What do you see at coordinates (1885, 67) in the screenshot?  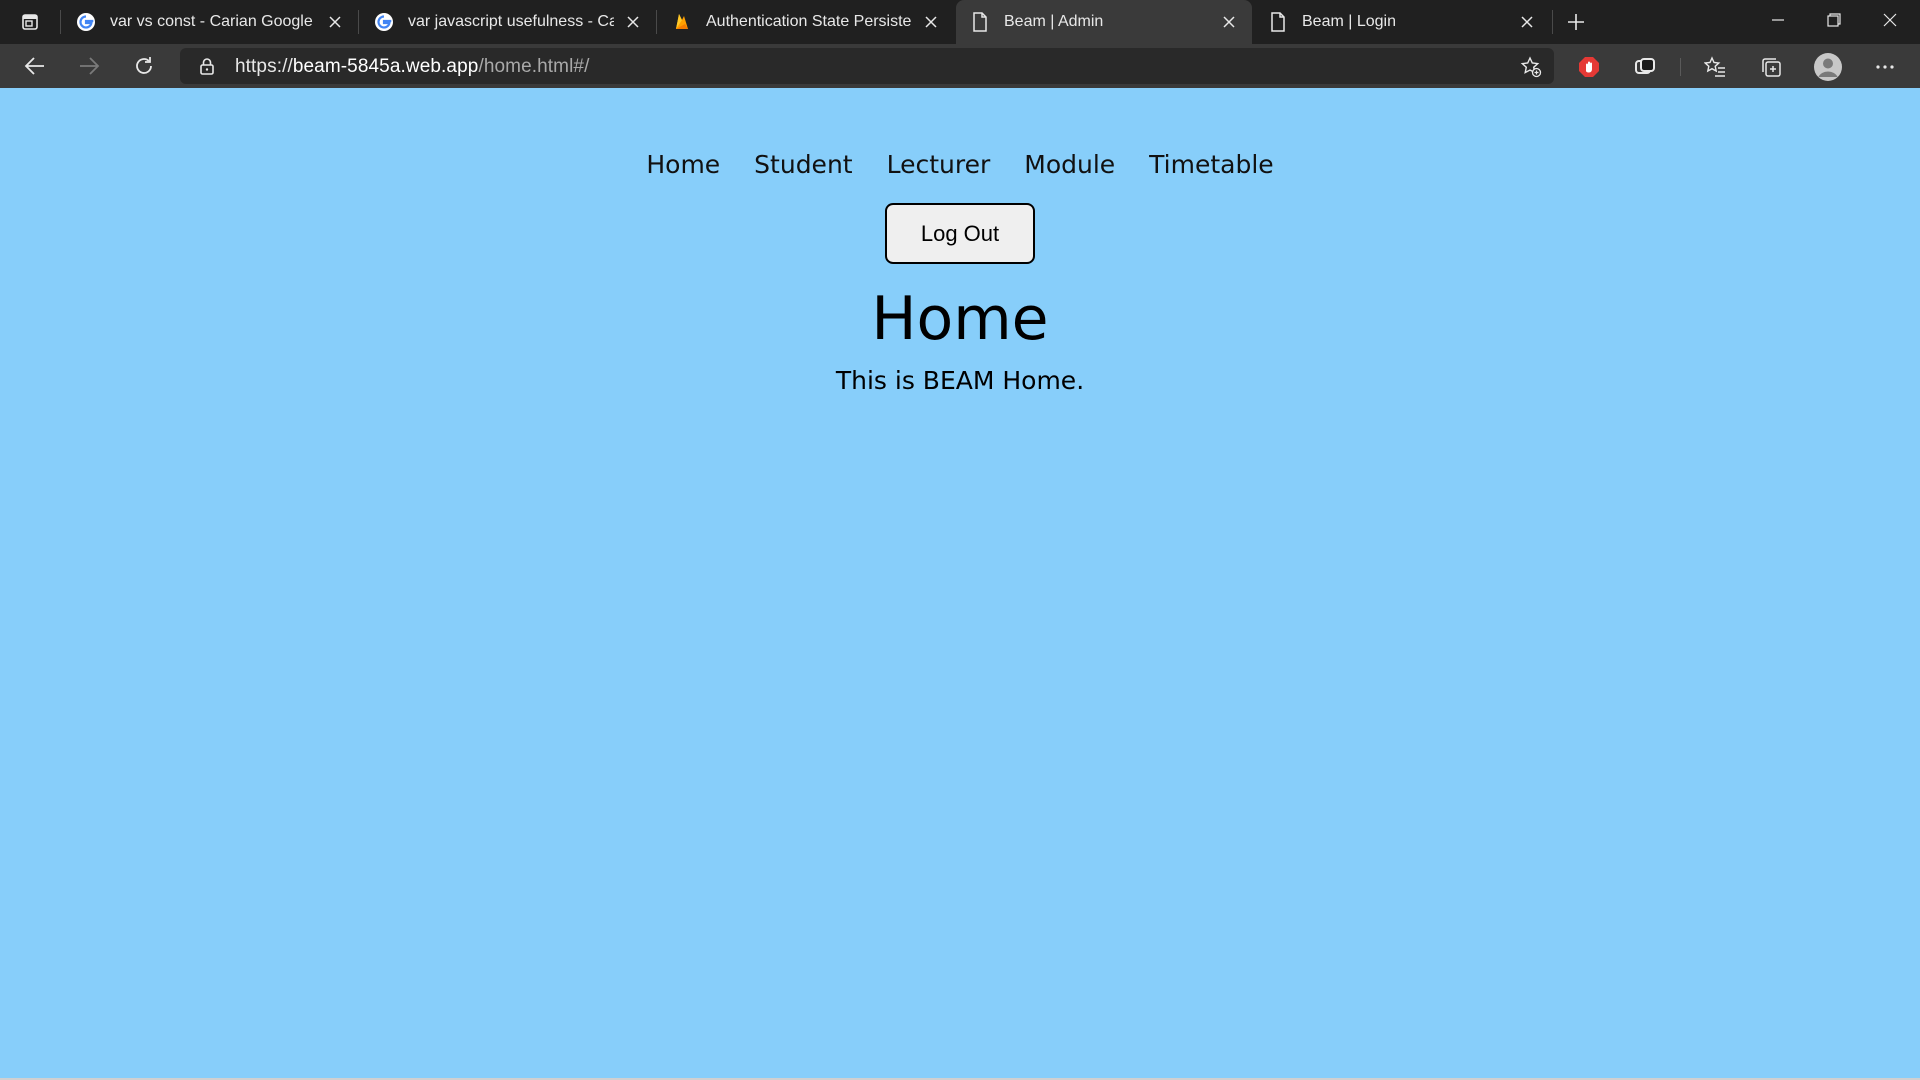 I see `more-options-icon` at bounding box center [1885, 67].